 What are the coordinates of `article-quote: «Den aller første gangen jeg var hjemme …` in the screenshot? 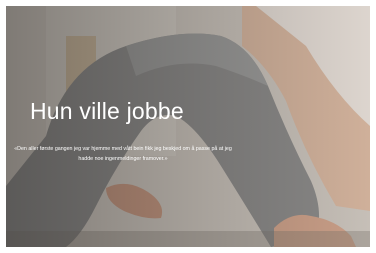 It's located at (123, 154).